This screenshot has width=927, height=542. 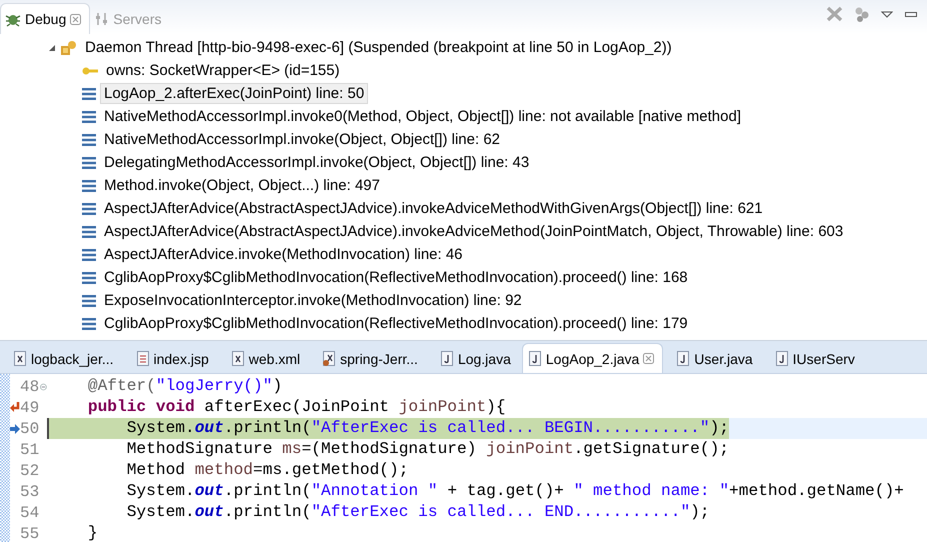 I want to click on thread-label: Daemon Thread [http-bio-9498-exec-6] (Suspended (breakpoint at line 50 in LogAop_2)), so click(x=378, y=47).